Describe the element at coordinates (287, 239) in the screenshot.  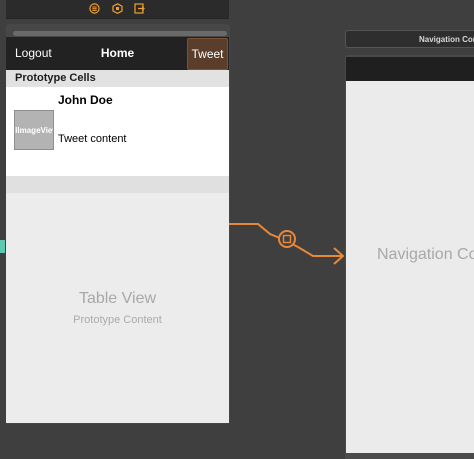
I see `segue-node-icon` at that location.